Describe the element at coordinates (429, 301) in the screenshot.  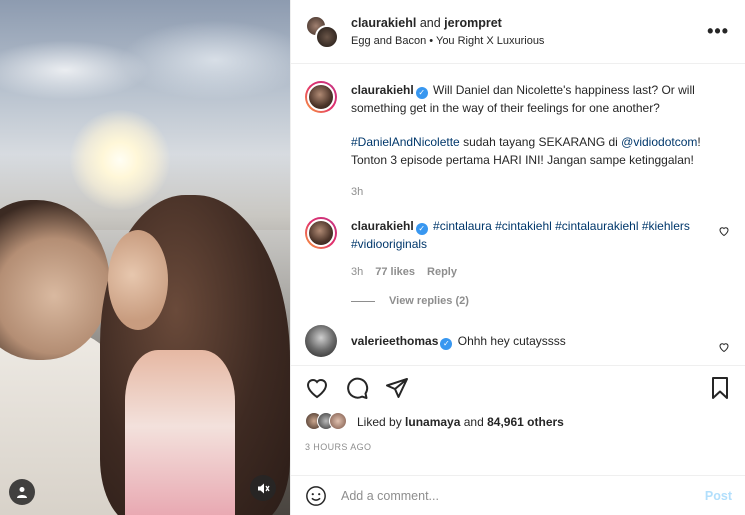
I see `view-replies-label: View replies (2)` at that location.